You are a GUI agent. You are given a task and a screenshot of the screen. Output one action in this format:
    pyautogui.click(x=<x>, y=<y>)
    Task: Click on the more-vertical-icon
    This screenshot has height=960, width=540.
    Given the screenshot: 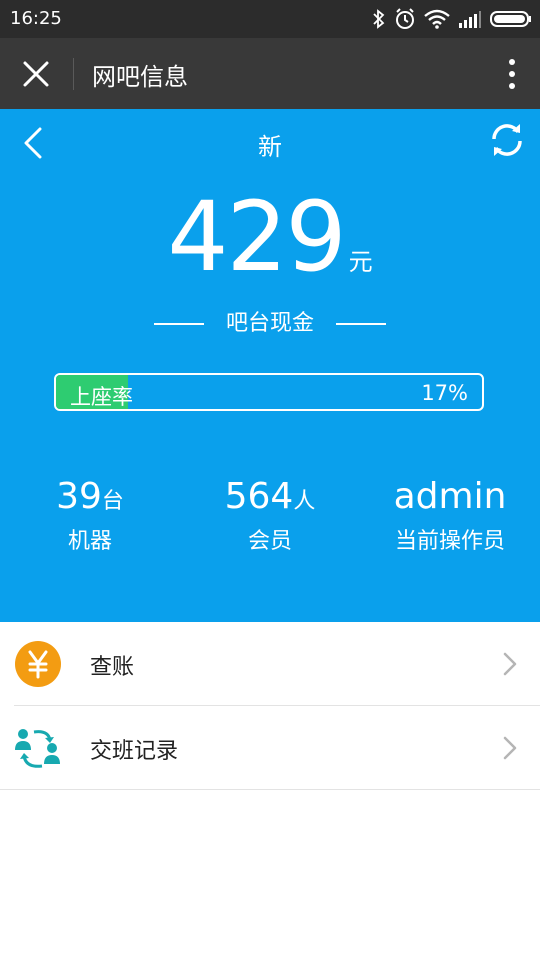 What is the action you would take?
    pyautogui.click(x=512, y=74)
    